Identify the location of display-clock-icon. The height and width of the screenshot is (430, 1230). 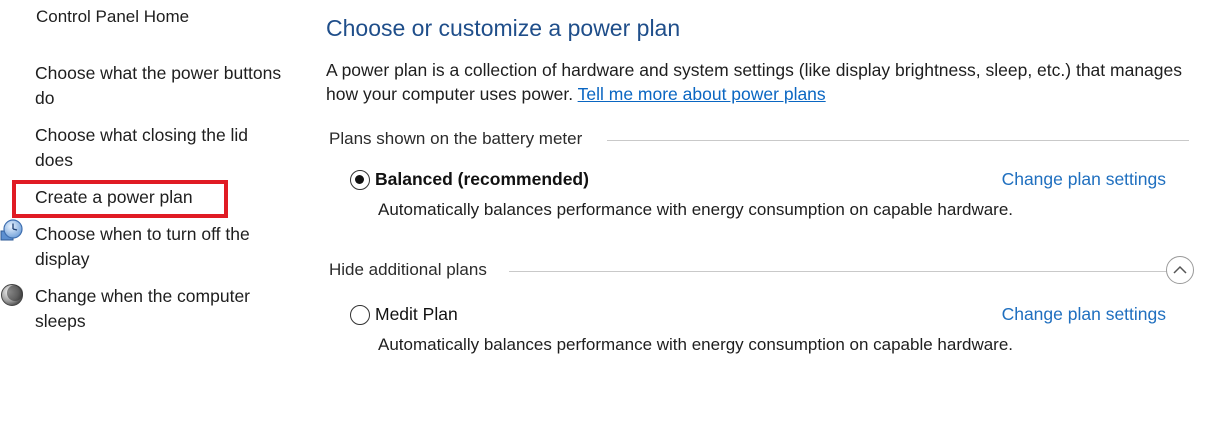
(12, 231).